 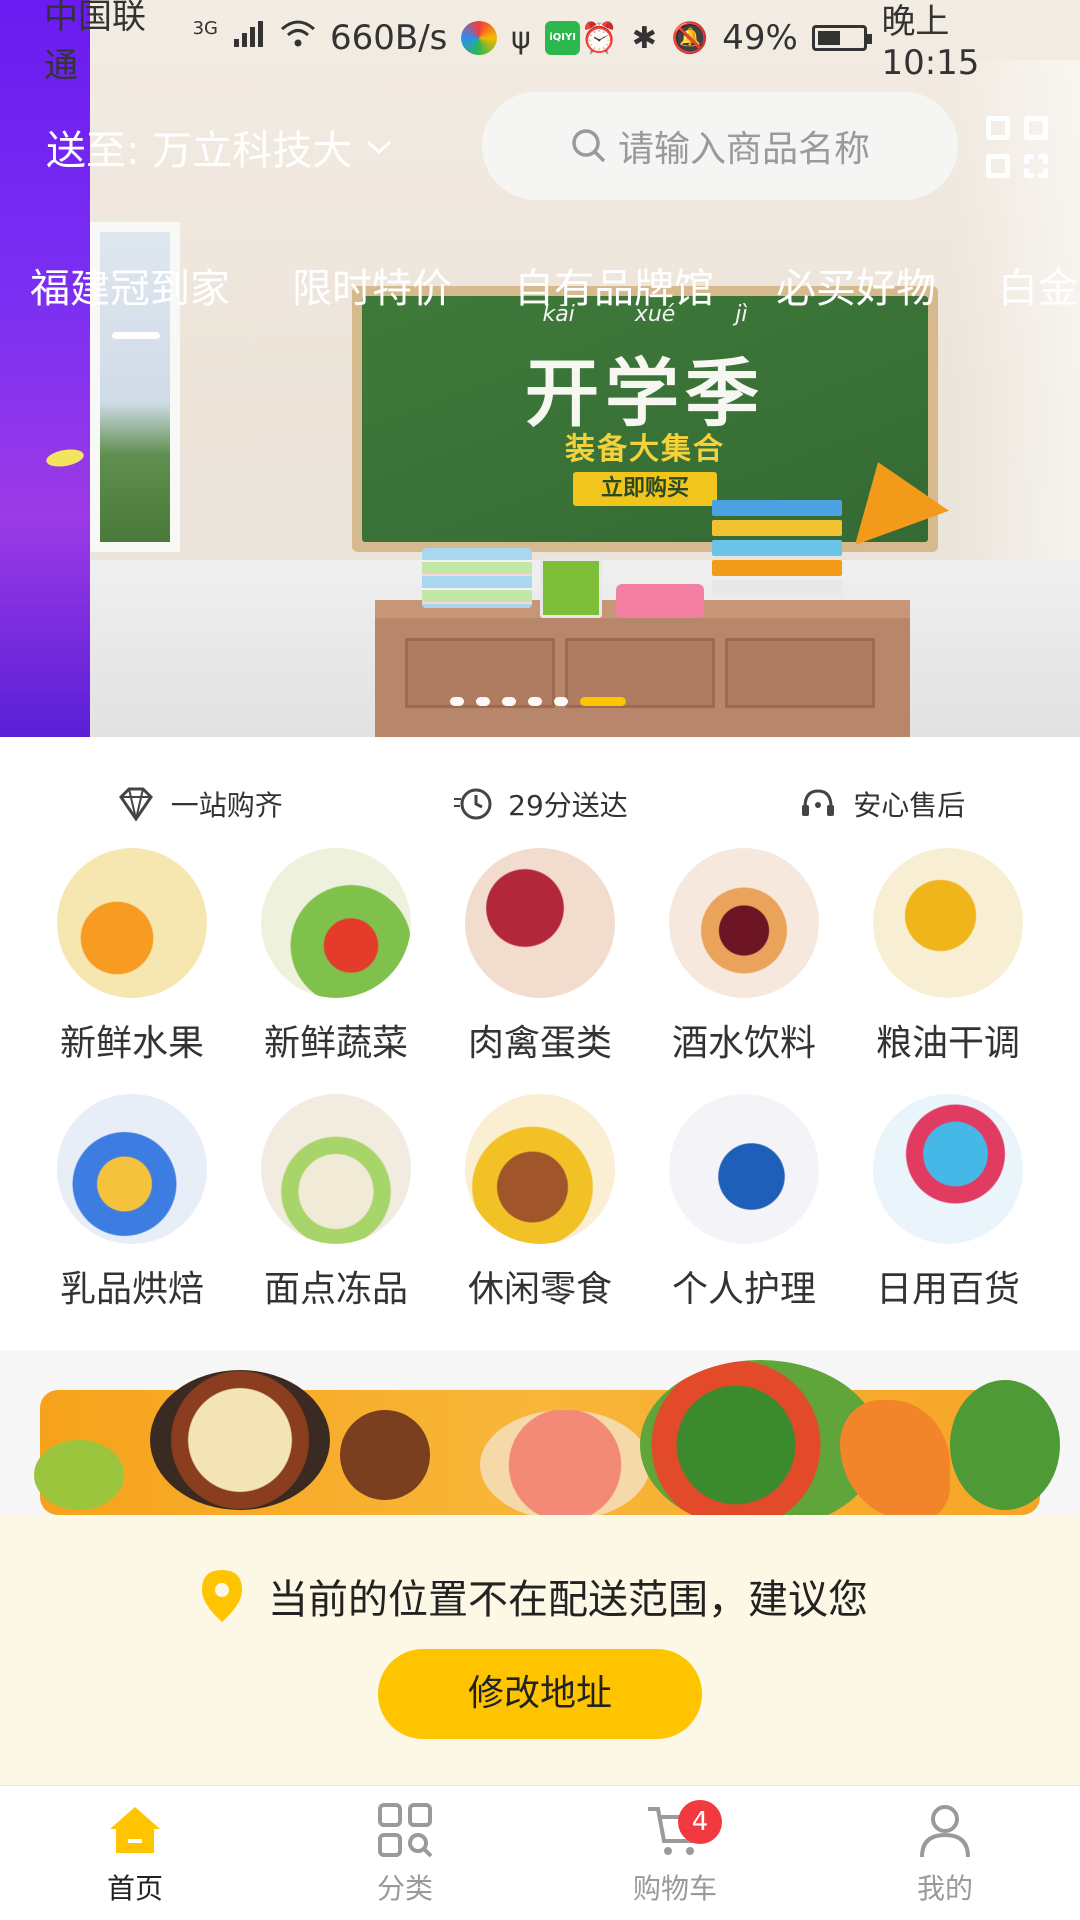 What do you see at coordinates (379, 147) in the screenshot?
I see `chevron-down-icon` at bounding box center [379, 147].